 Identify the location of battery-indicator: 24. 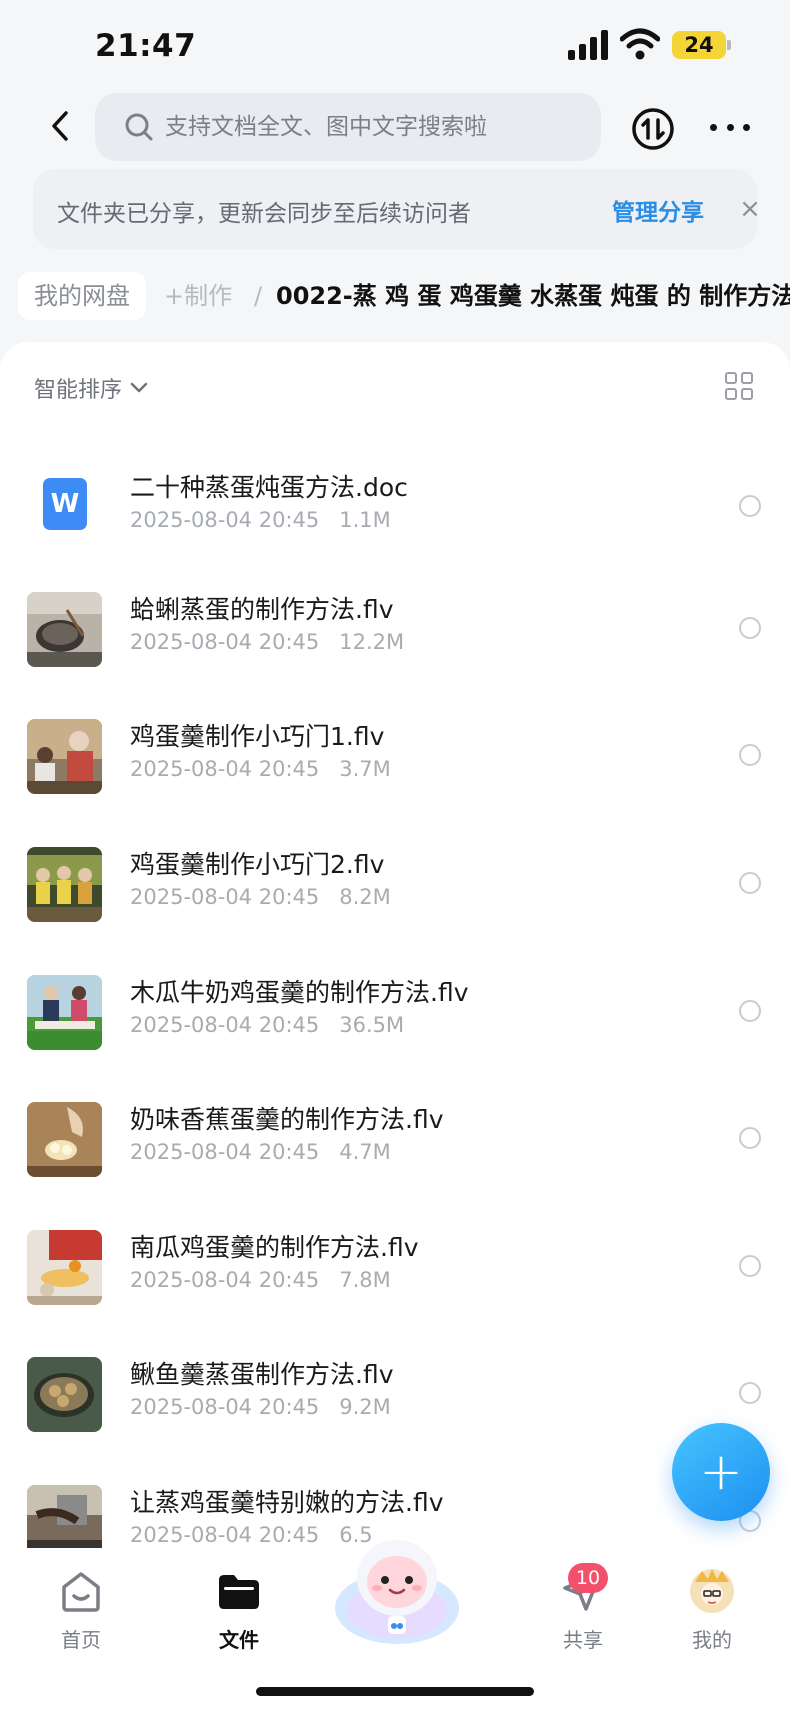
(699, 45).